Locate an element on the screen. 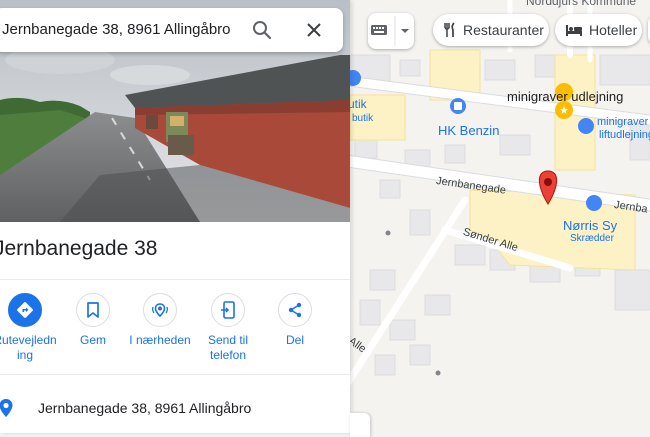 This screenshot has width=650, height=437. map-label-butik-1: utik is located at coordinates (358, 104).